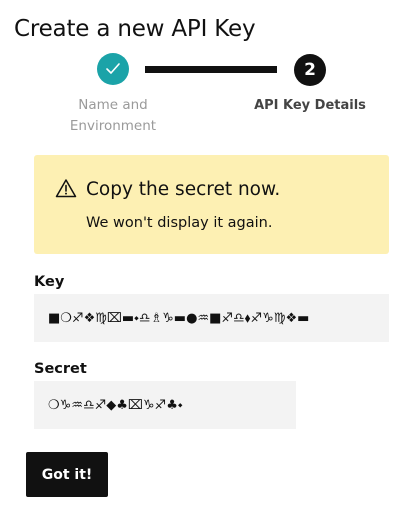  I want to click on key-label: Key, so click(49, 282).